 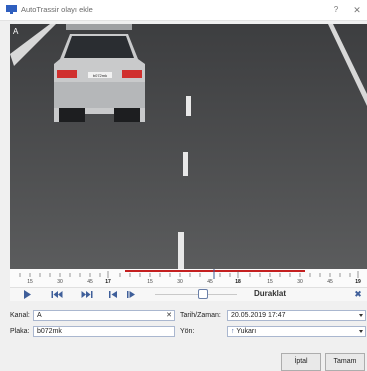 I want to click on direction-select: ↑ Yukarı, so click(x=296, y=331).